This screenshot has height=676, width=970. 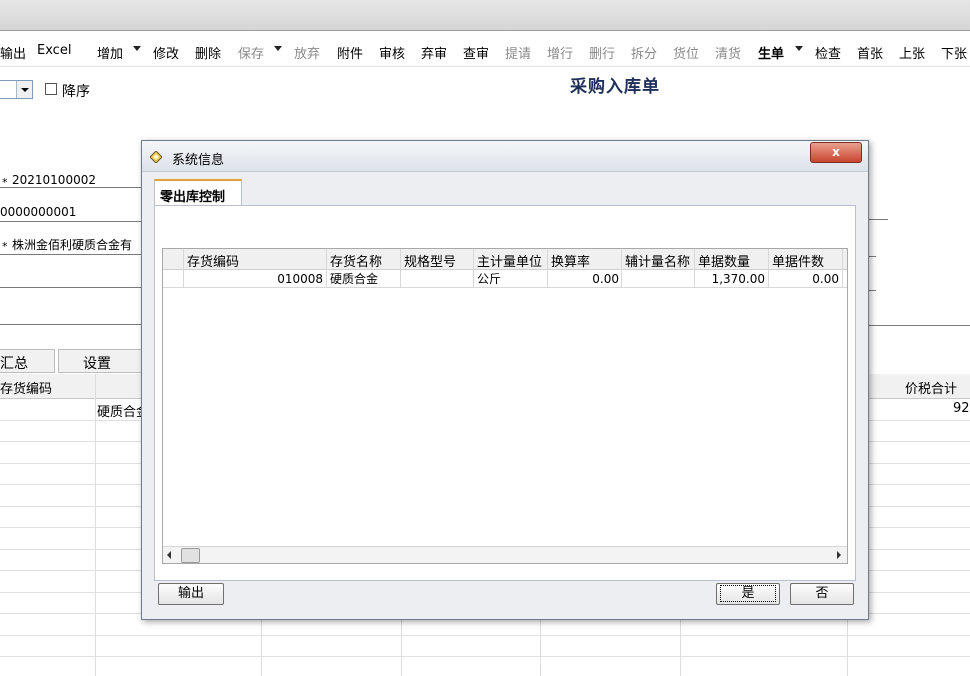 I want to click on toolbar-inspect-button: 检查, so click(x=828, y=52).